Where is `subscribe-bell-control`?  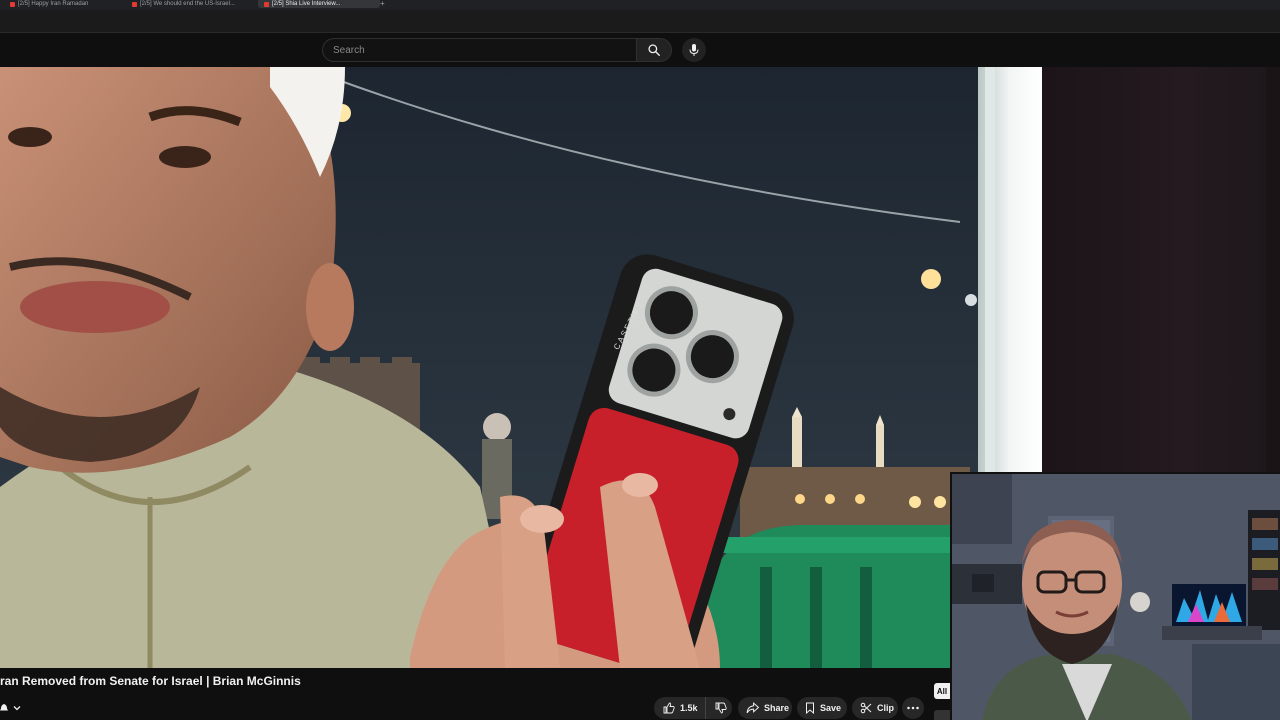
subscribe-bell-control is located at coordinates (13, 708).